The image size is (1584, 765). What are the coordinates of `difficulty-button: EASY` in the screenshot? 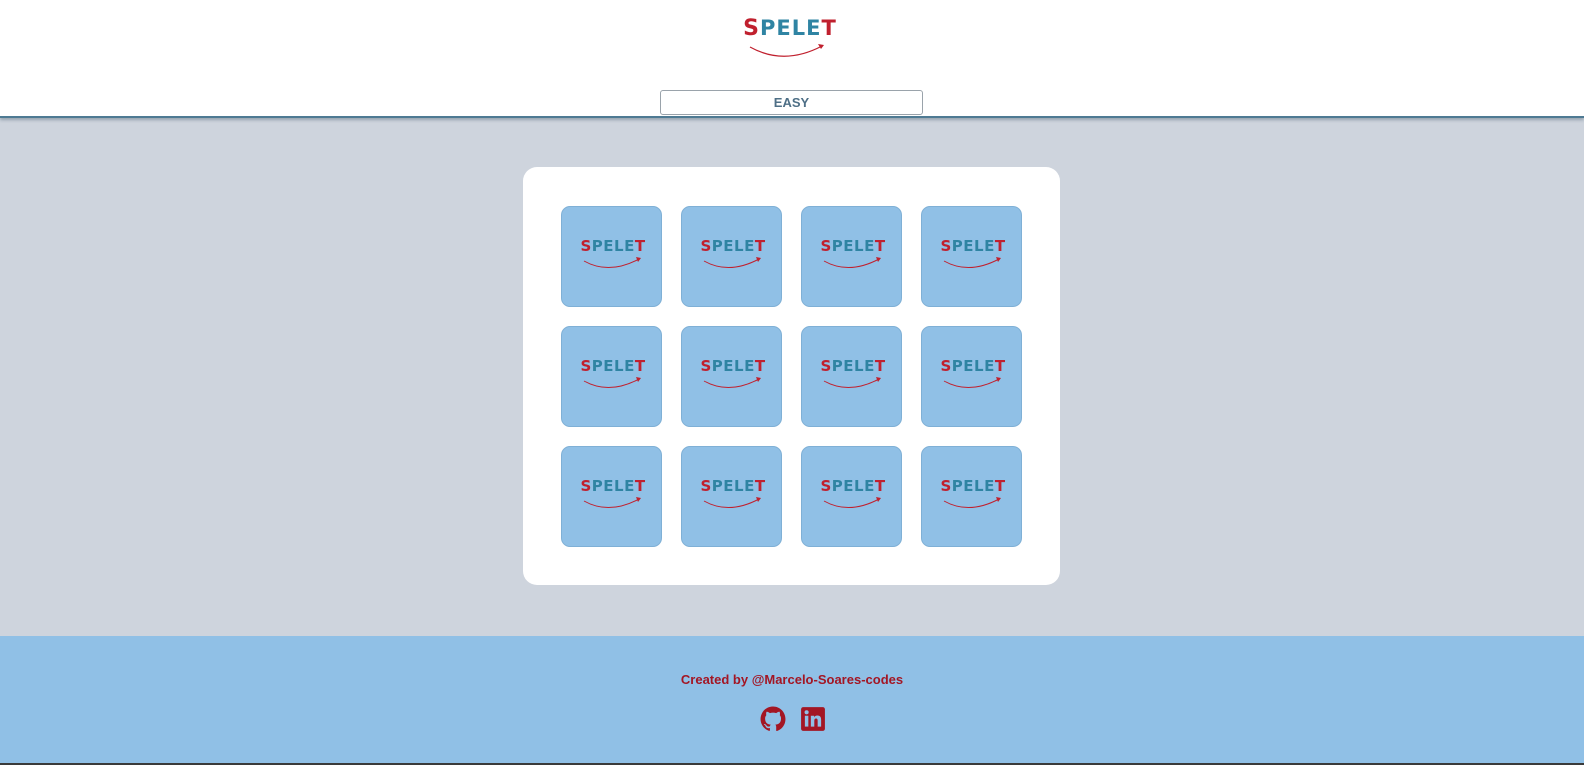 It's located at (791, 102).